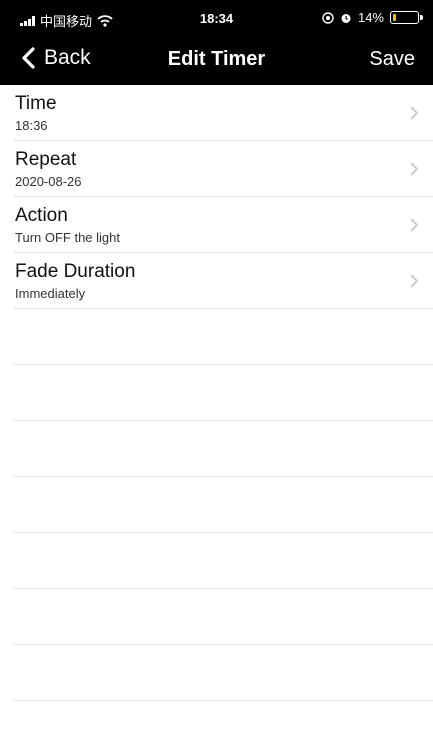  Describe the element at coordinates (216, 18) in the screenshot. I see `status-bar: 中国移动 18:34 14%` at that location.